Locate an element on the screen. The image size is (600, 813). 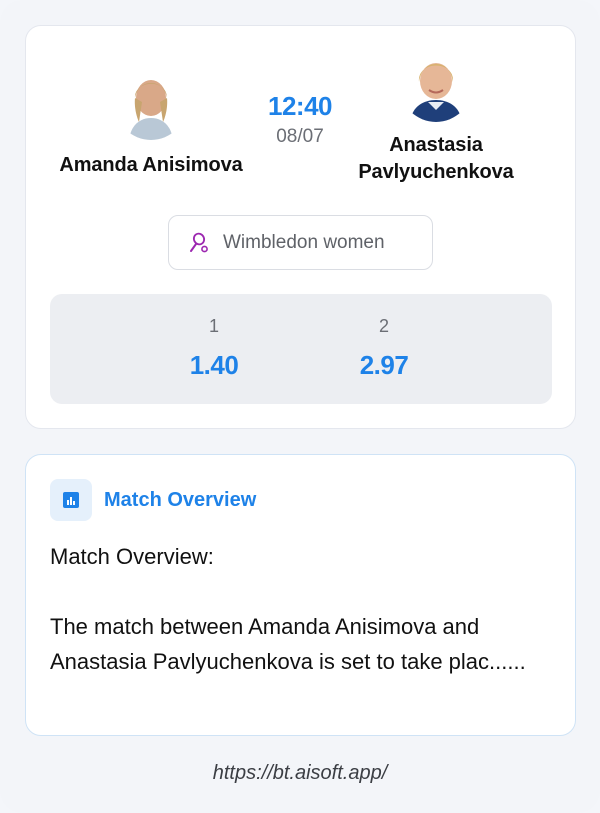
odd-away: 2 2.97 is located at coordinates (384, 348).